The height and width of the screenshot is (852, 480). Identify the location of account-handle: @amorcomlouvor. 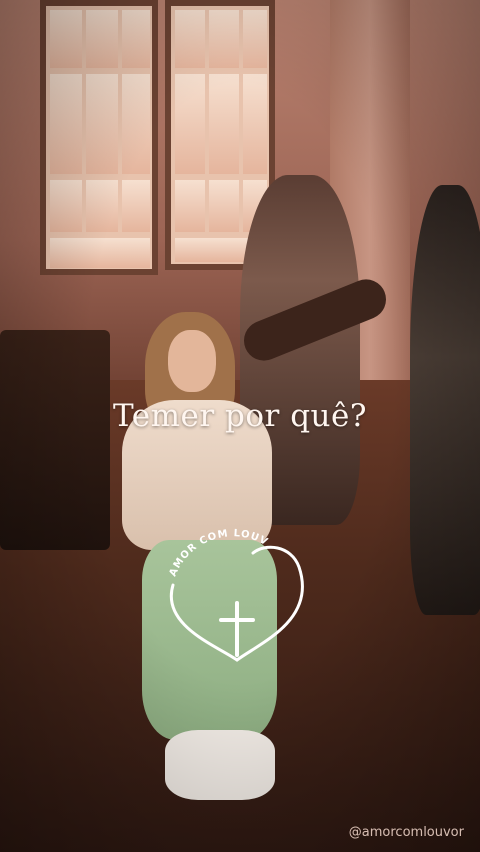
(406, 832).